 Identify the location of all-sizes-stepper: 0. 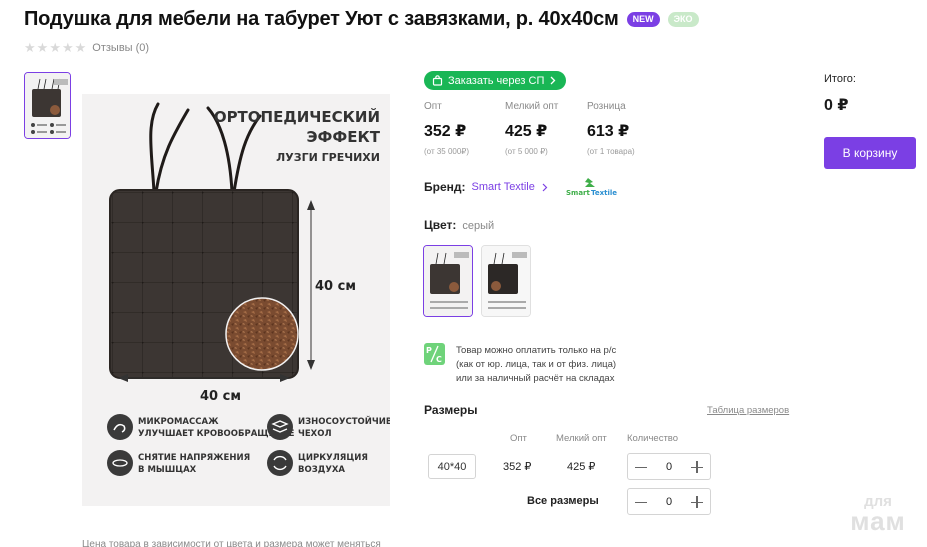
(669, 501).